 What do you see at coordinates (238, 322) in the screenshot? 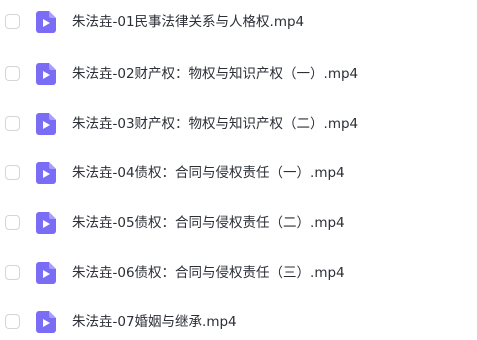
I see `file-row: 朱法垚-07婚姻与继承.mp4` at bounding box center [238, 322].